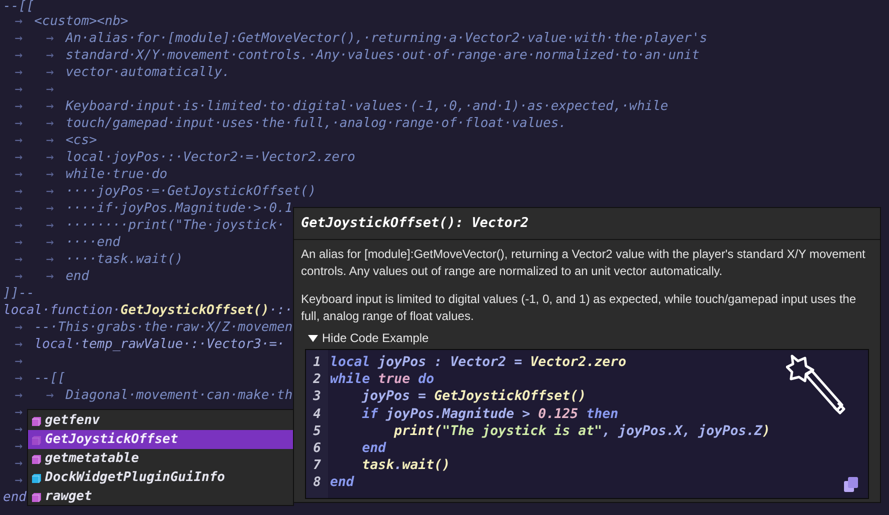  I want to click on code-text: ········print("The·joystick·, so click(175, 225).